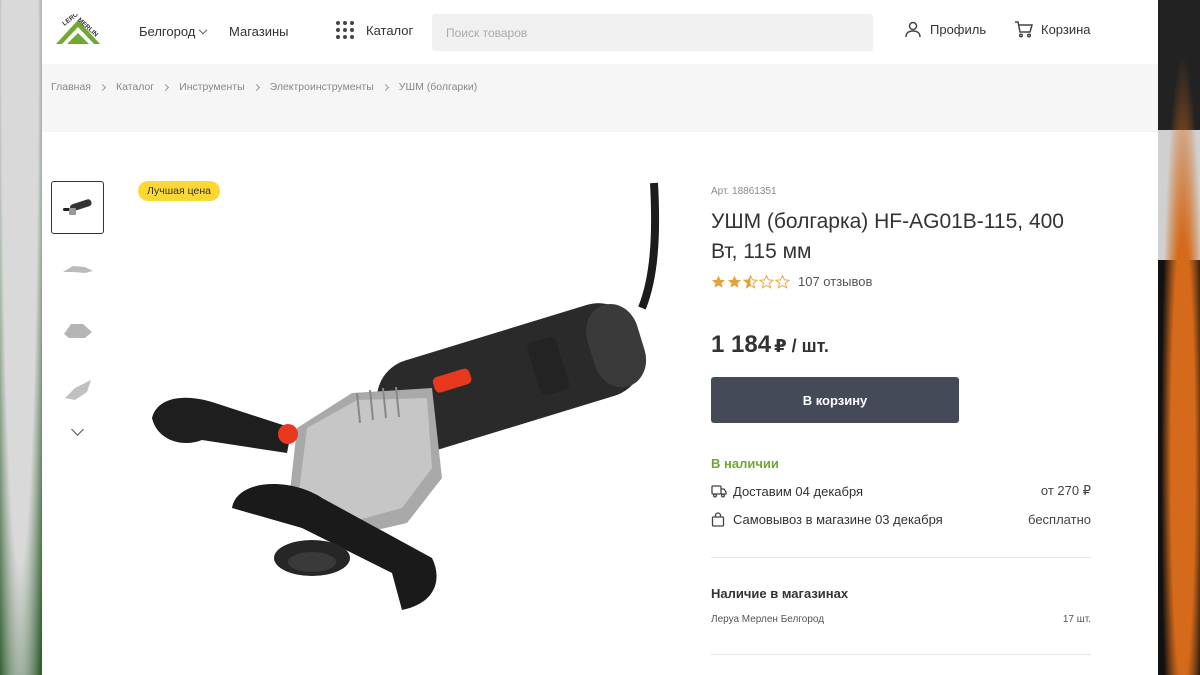 The image size is (1200, 675). What do you see at coordinates (135, 87) in the screenshot?
I see `breadcrumb-item: Каталог` at bounding box center [135, 87].